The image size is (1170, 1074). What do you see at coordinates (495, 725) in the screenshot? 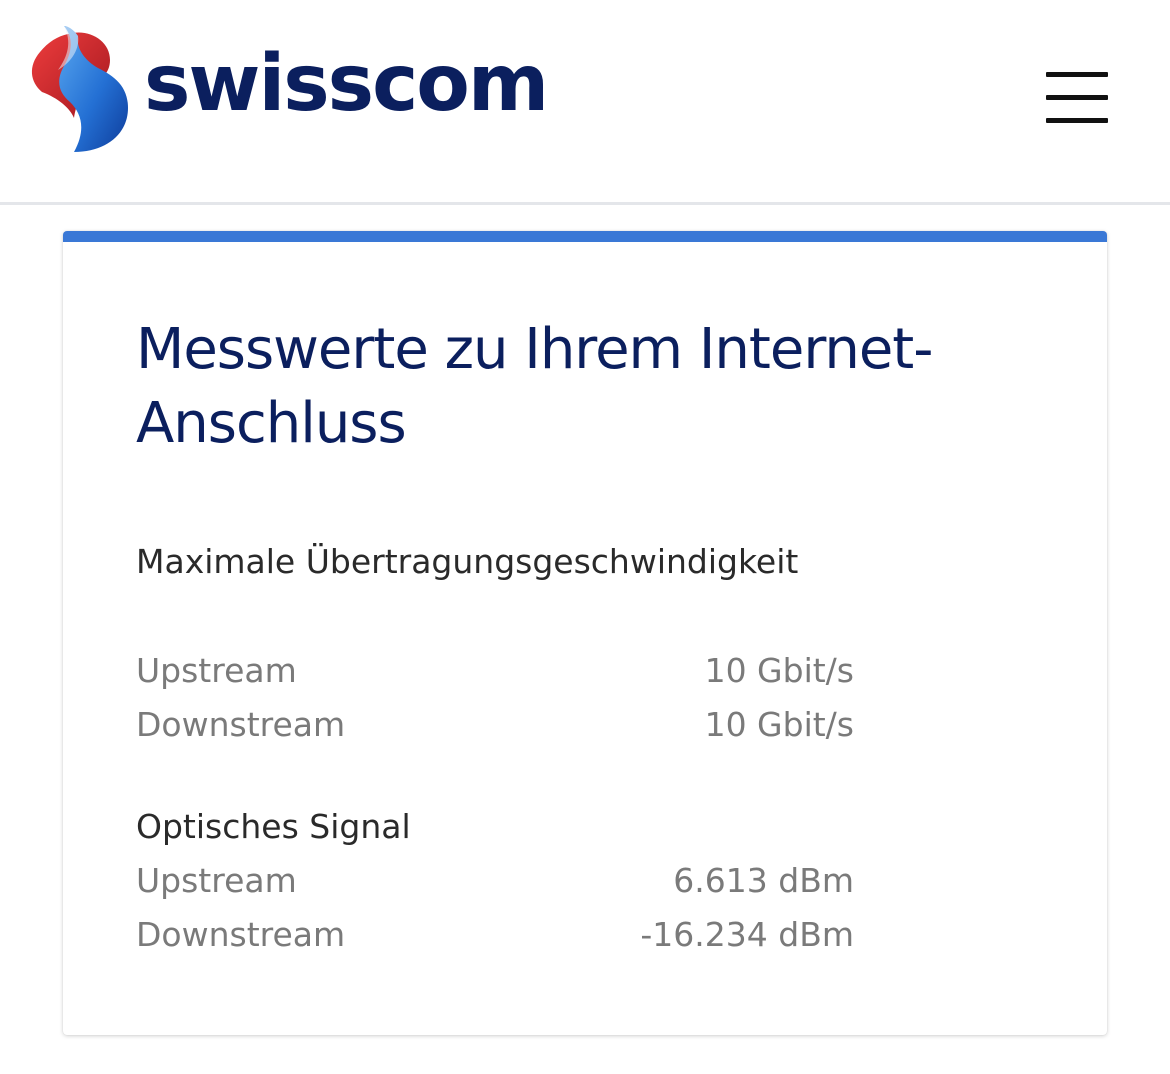
I see `row-speed-downstream: Downstream 10 Gbit/s` at bounding box center [495, 725].